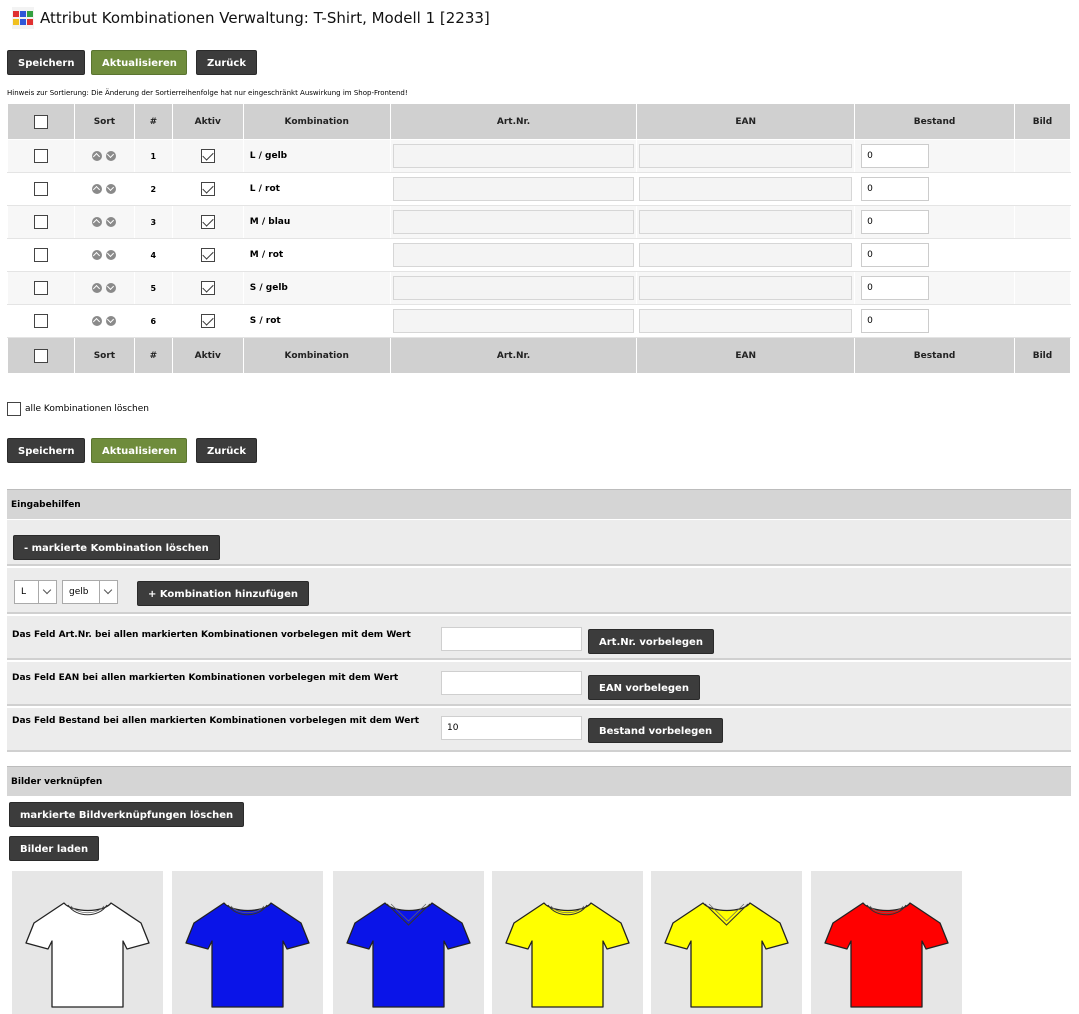 The height and width of the screenshot is (1014, 1079). What do you see at coordinates (316, 121) in the screenshot?
I see `header-combination: Kombination` at bounding box center [316, 121].